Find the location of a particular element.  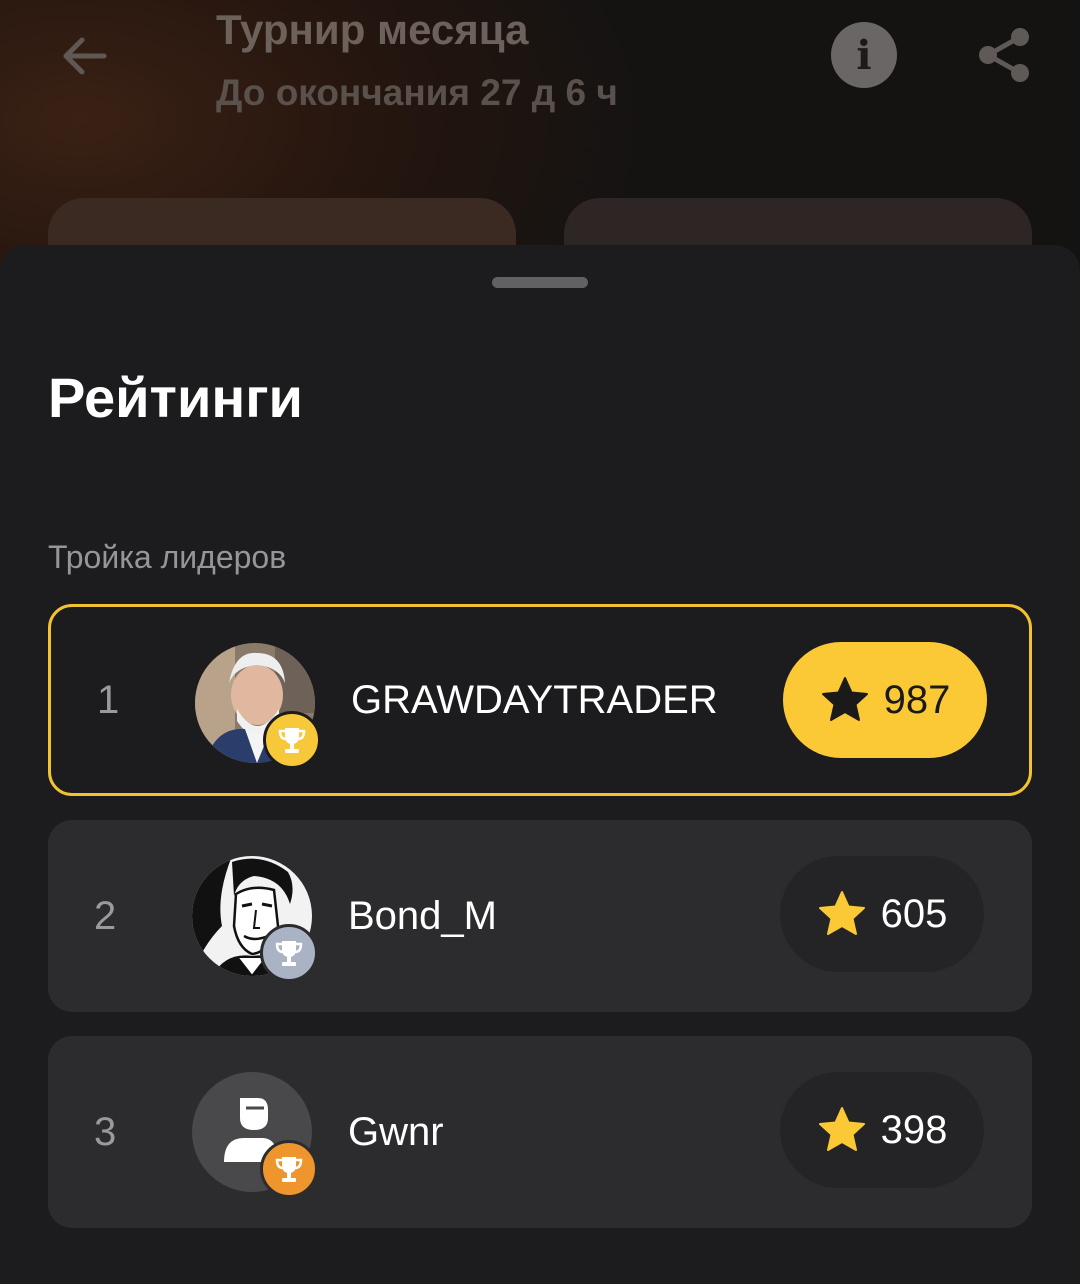

share-icon is located at coordinates (1004, 55).